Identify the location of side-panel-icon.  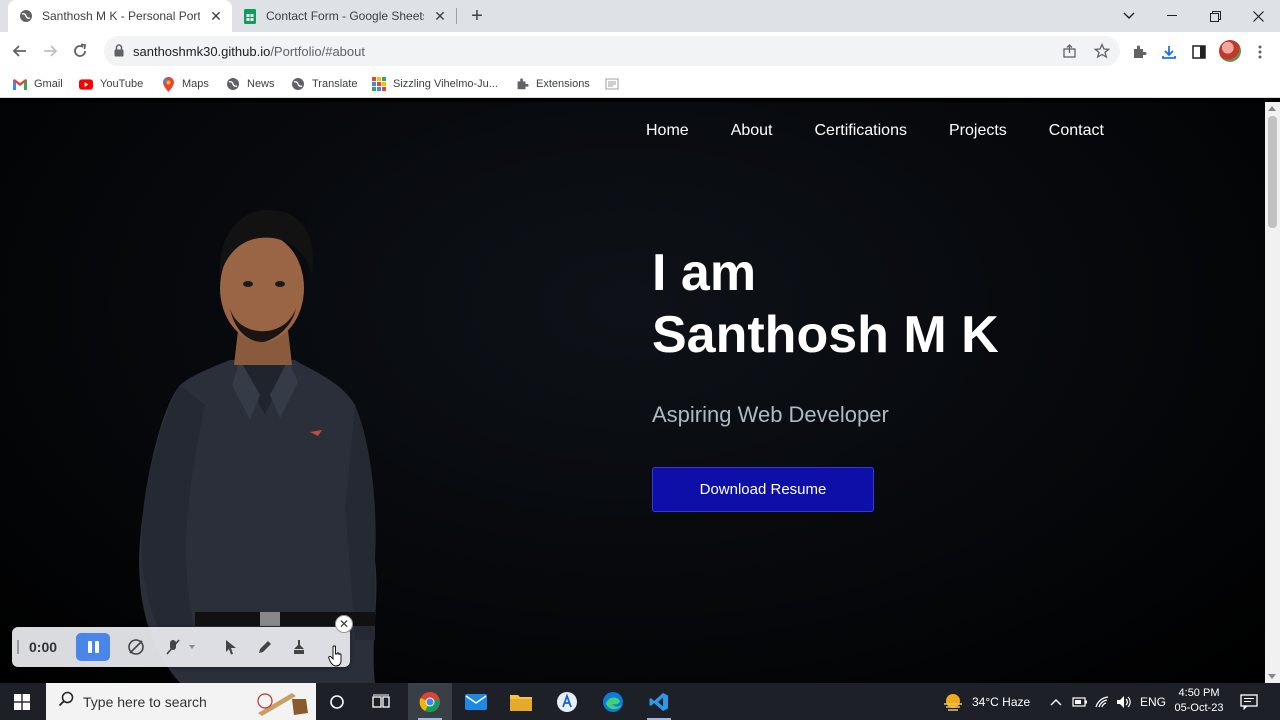
(1199, 52).